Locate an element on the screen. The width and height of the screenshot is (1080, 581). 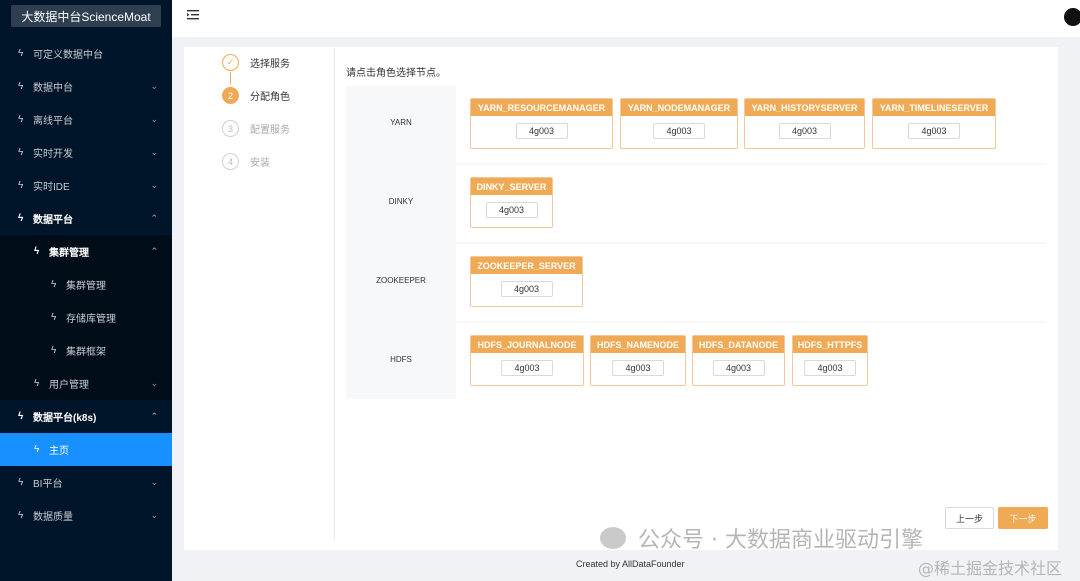
watermark: 公众号 · 大数据商业驱动引擎 is located at coordinates (761, 538).